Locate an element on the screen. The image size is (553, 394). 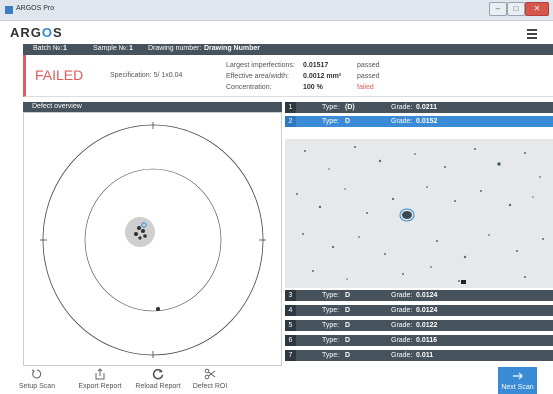
defect-number: 4 is located at coordinates (290, 310).